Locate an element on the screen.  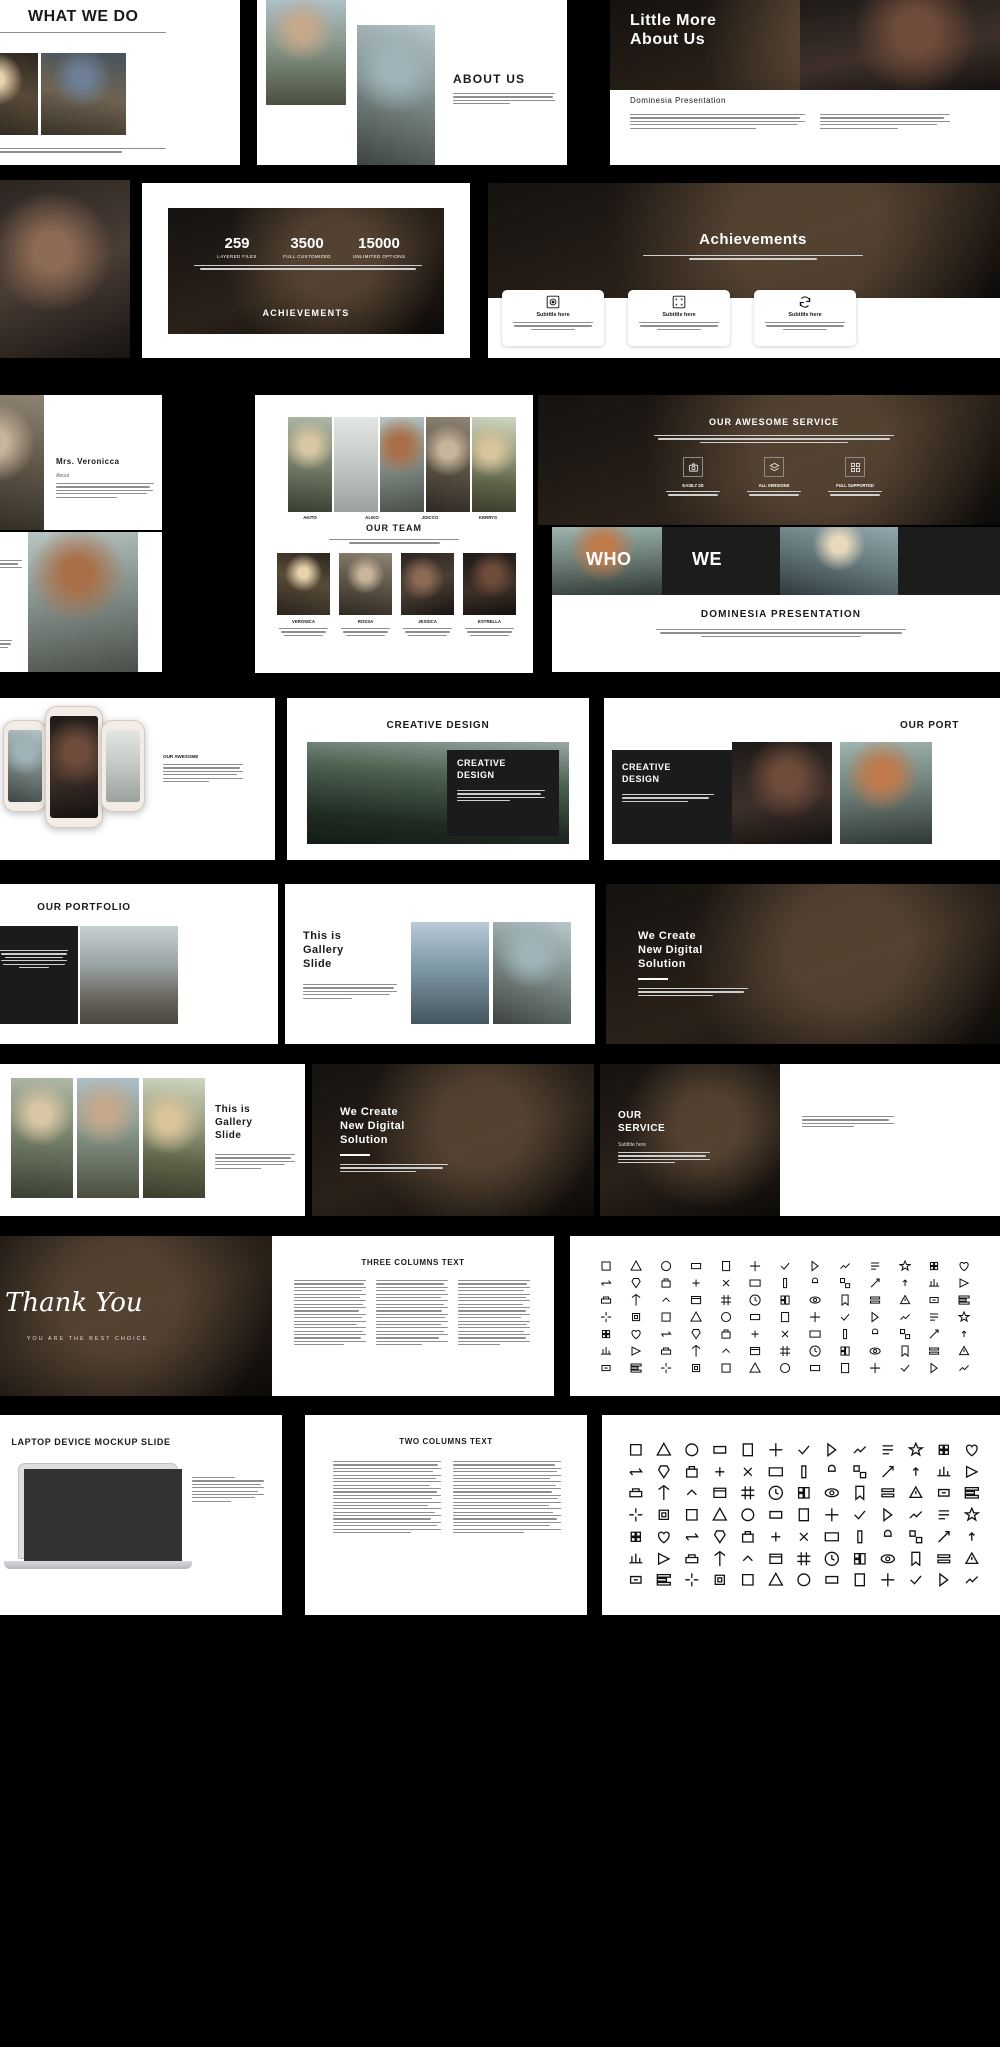
slide-gallery-b: This is Gallery Slide is located at coordinates (152, 1140).